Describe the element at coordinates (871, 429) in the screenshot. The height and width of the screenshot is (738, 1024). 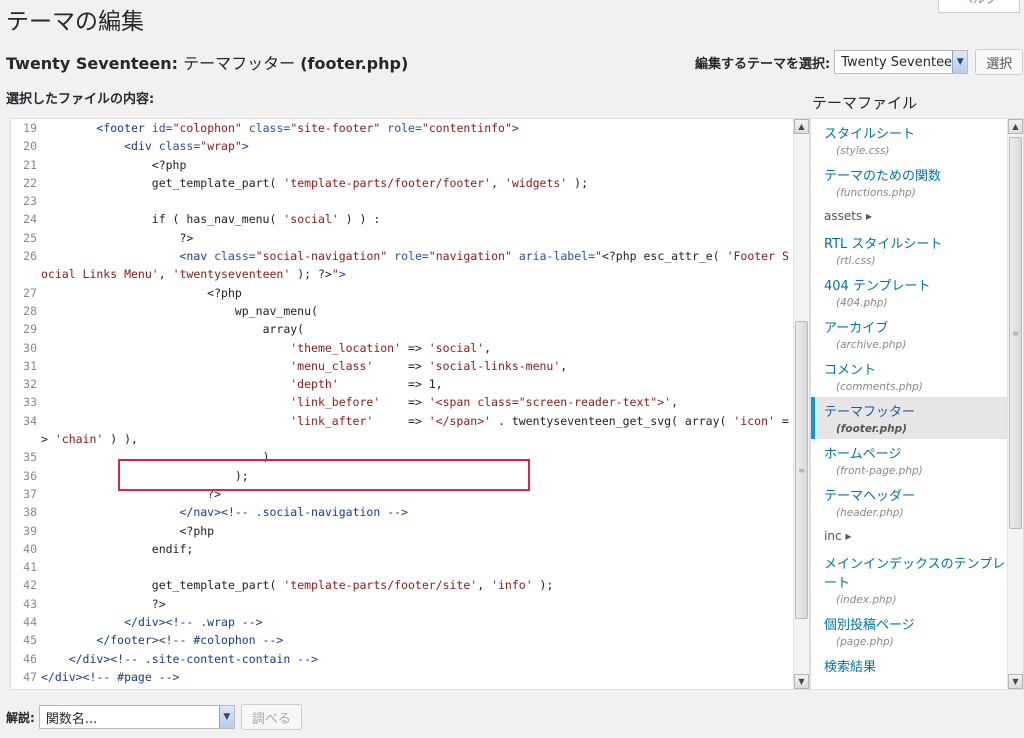
I see `theme-file-path: (footer.php)` at that location.